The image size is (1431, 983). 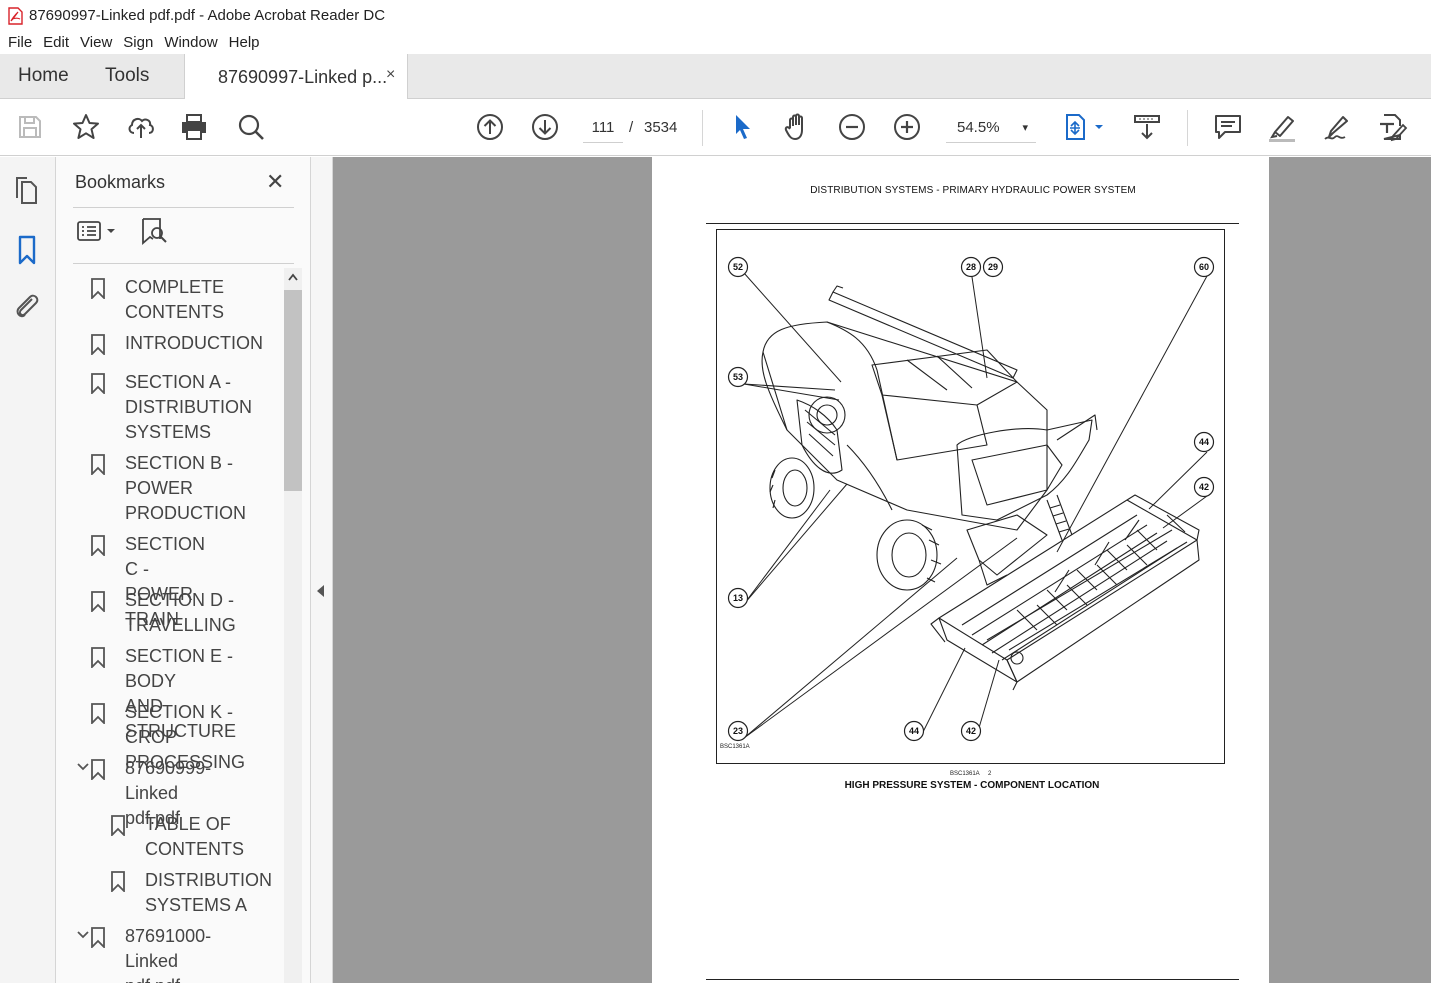 What do you see at coordinates (27, 191) in the screenshot?
I see `page-thumbnails-icon` at bounding box center [27, 191].